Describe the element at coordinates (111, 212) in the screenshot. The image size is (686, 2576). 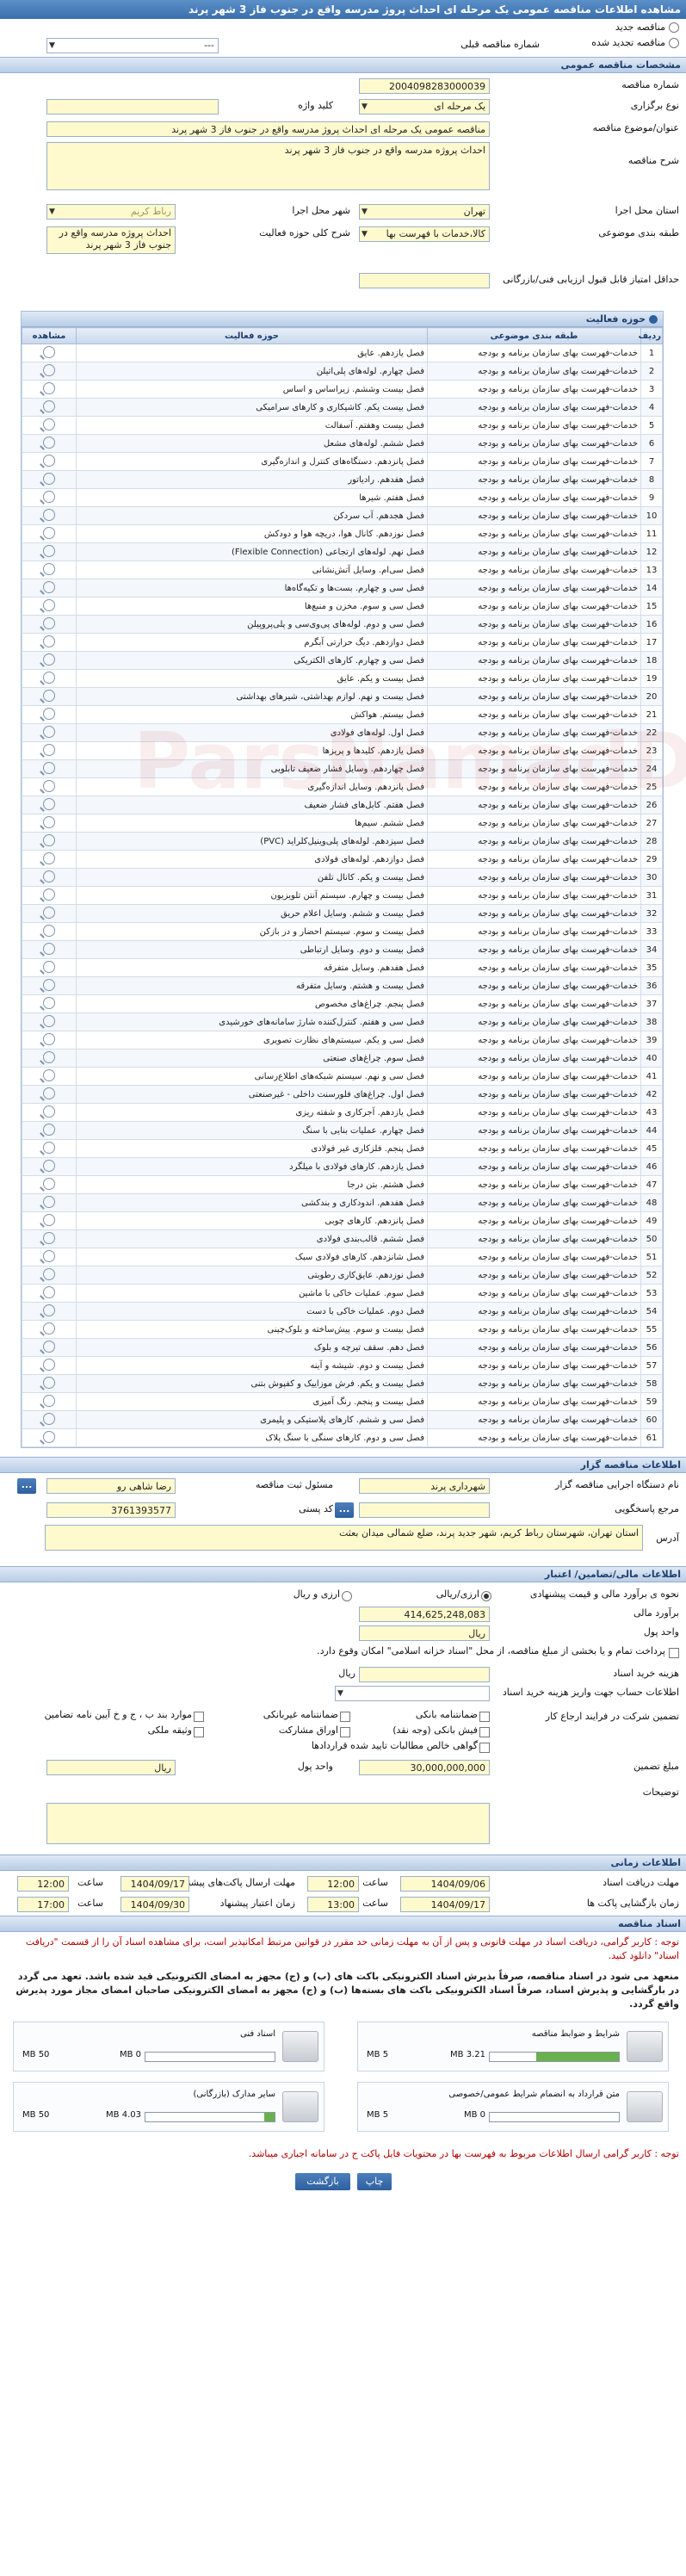
I see `city-select: رباط کریم ▼` at that location.